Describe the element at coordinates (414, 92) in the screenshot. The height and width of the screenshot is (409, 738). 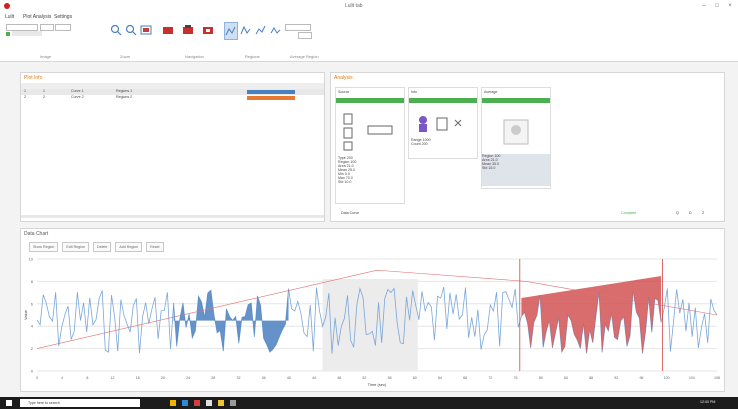
I see `card-title: Info` at that location.